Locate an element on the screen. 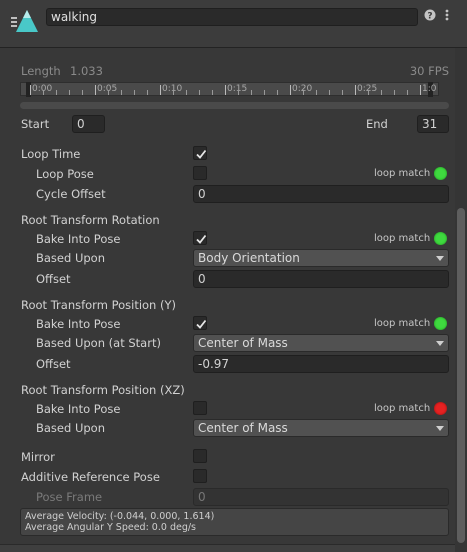 The image size is (467, 552). loop-pose-checkbox is located at coordinates (200, 173).